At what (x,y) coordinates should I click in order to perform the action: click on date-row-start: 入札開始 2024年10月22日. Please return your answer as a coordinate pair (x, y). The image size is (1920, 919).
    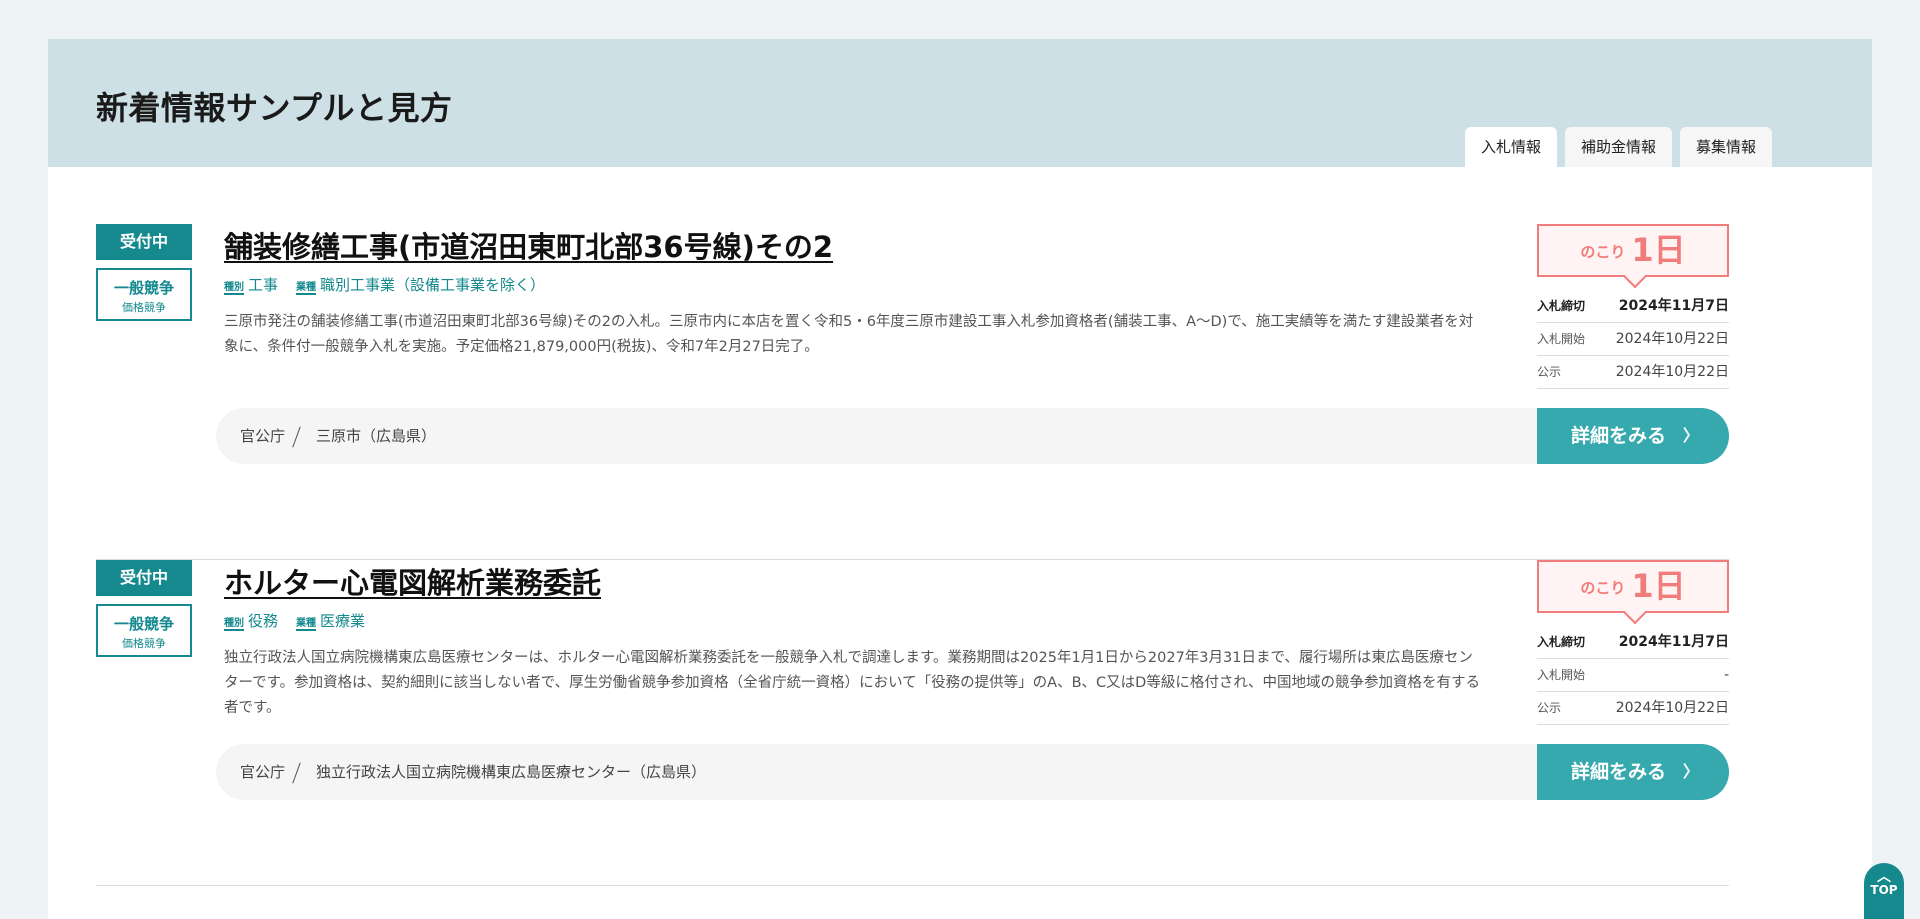
    Looking at the image, I should click on (1633, 339).